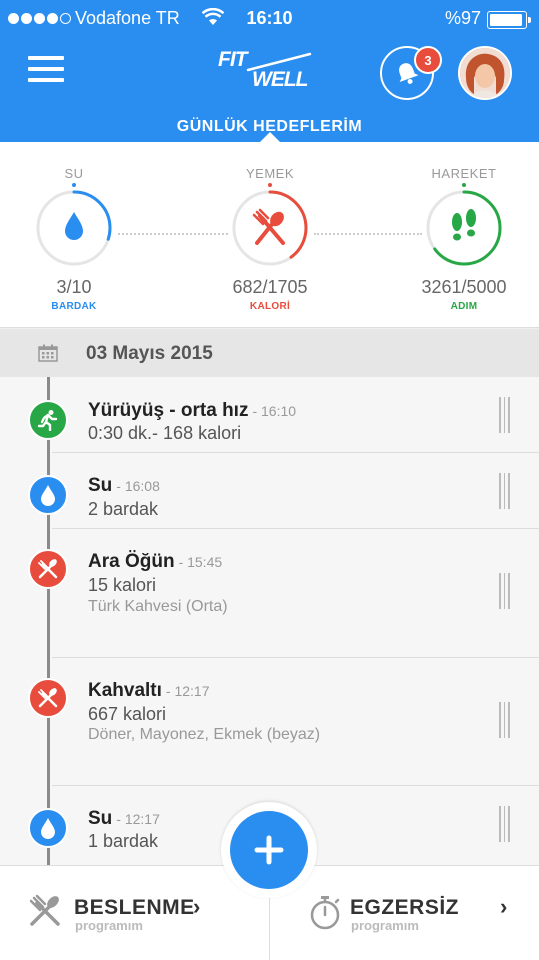 The height and width of the screenshot is (960, 539). What do you see at coordinates (138, 486) in the screenshot?
I see `entry-time: - 16:08` at bounding box center [138, 486].